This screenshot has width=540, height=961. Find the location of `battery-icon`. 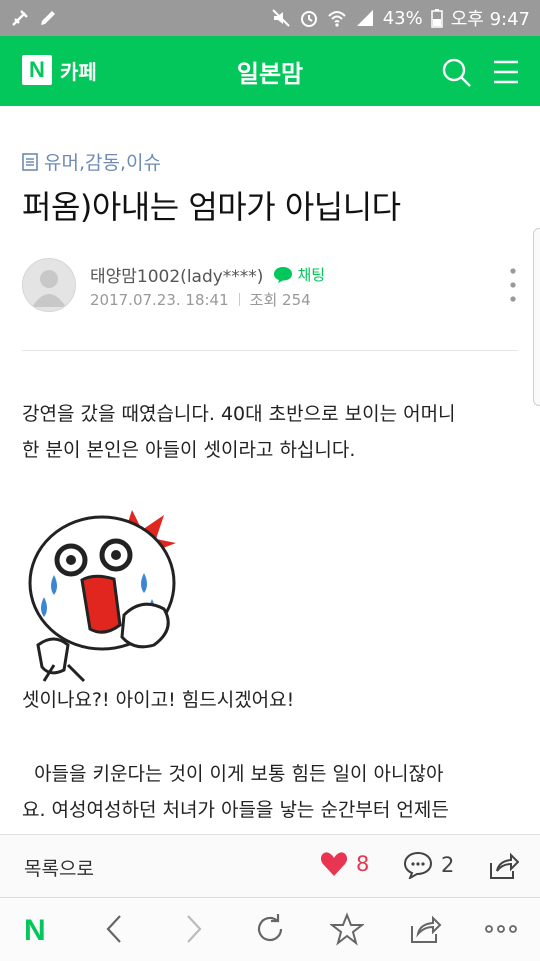

battery-icon is located at coordinates (436, 18).